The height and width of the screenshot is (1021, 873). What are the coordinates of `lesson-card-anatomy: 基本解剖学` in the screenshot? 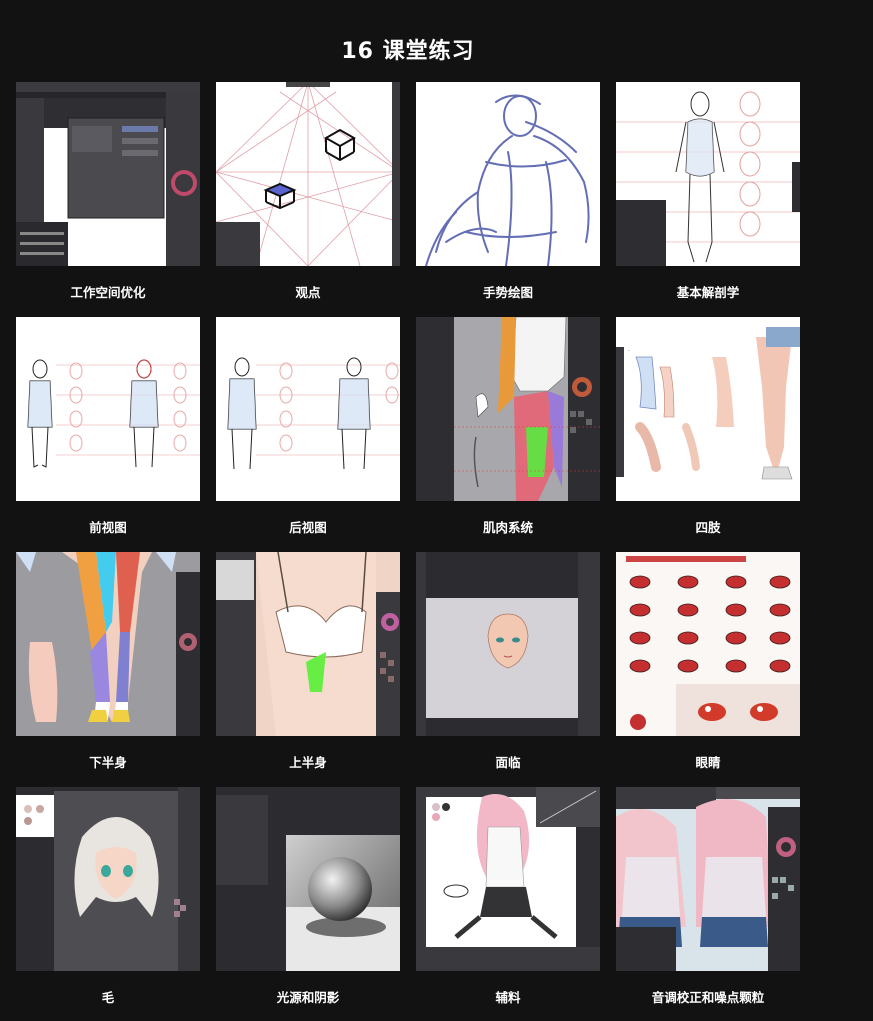 It's located at (708, 199).